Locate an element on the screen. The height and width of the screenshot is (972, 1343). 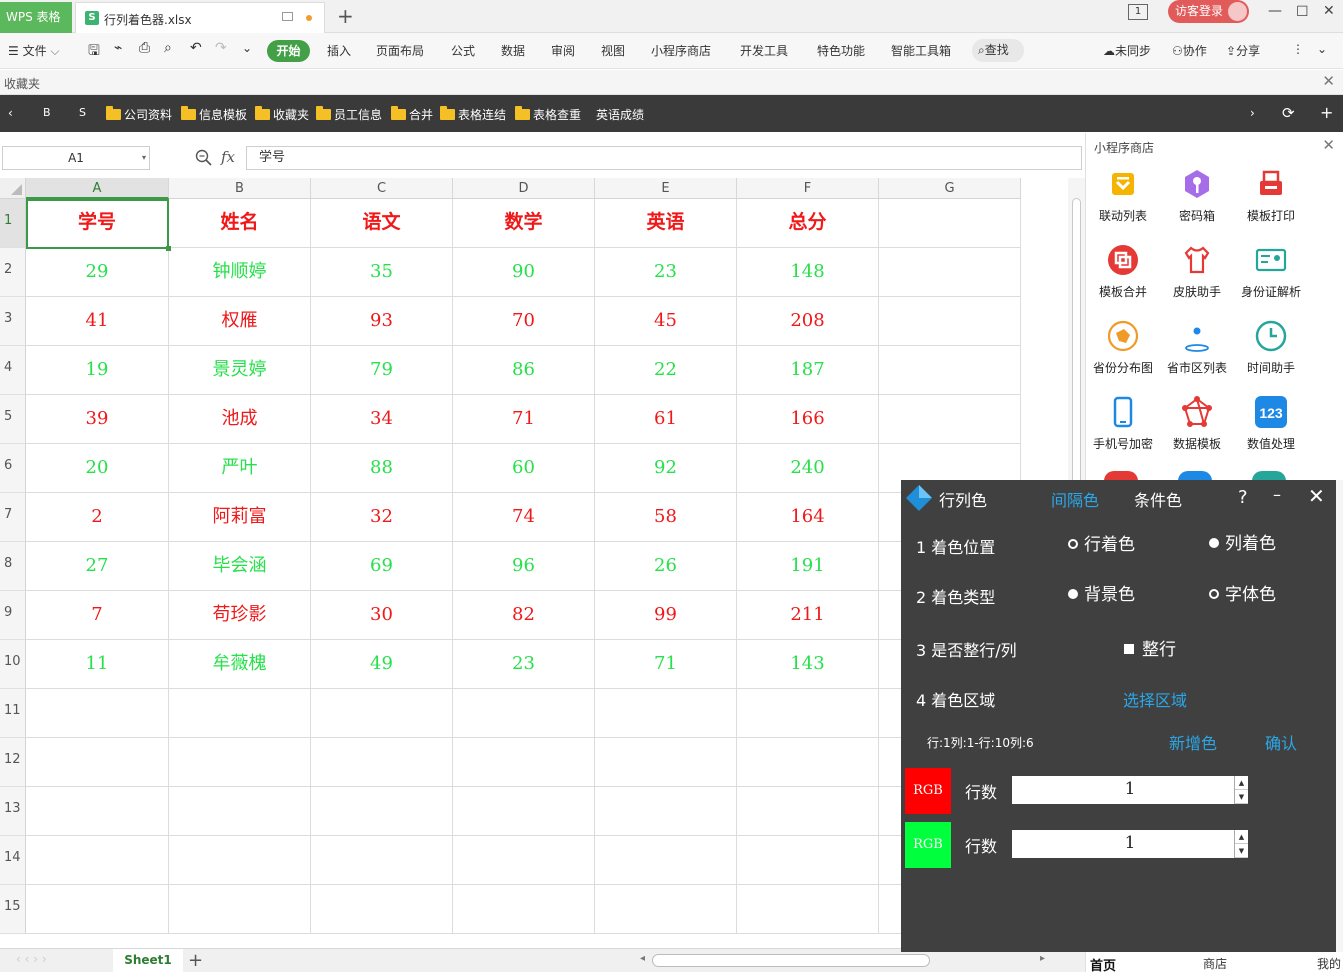
applet-location: 省市区列表 is located at coordinates (1197, 347).